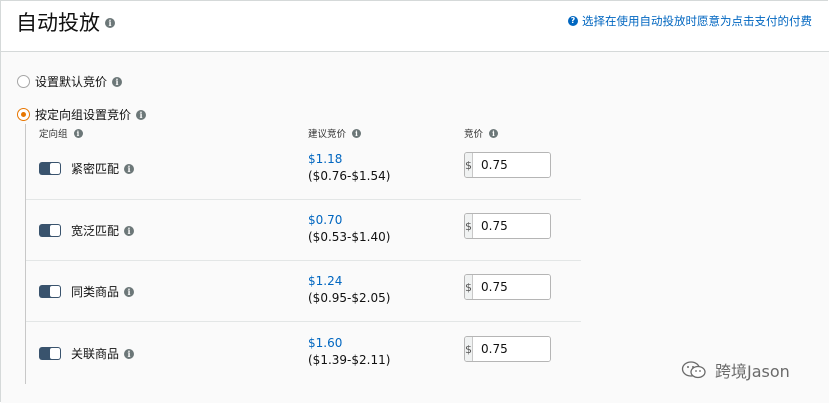 This screenshot has width=830, height=404. I want to click on radio-bid-by-group: 按定向组设置竞价 i, so click(82, 114).